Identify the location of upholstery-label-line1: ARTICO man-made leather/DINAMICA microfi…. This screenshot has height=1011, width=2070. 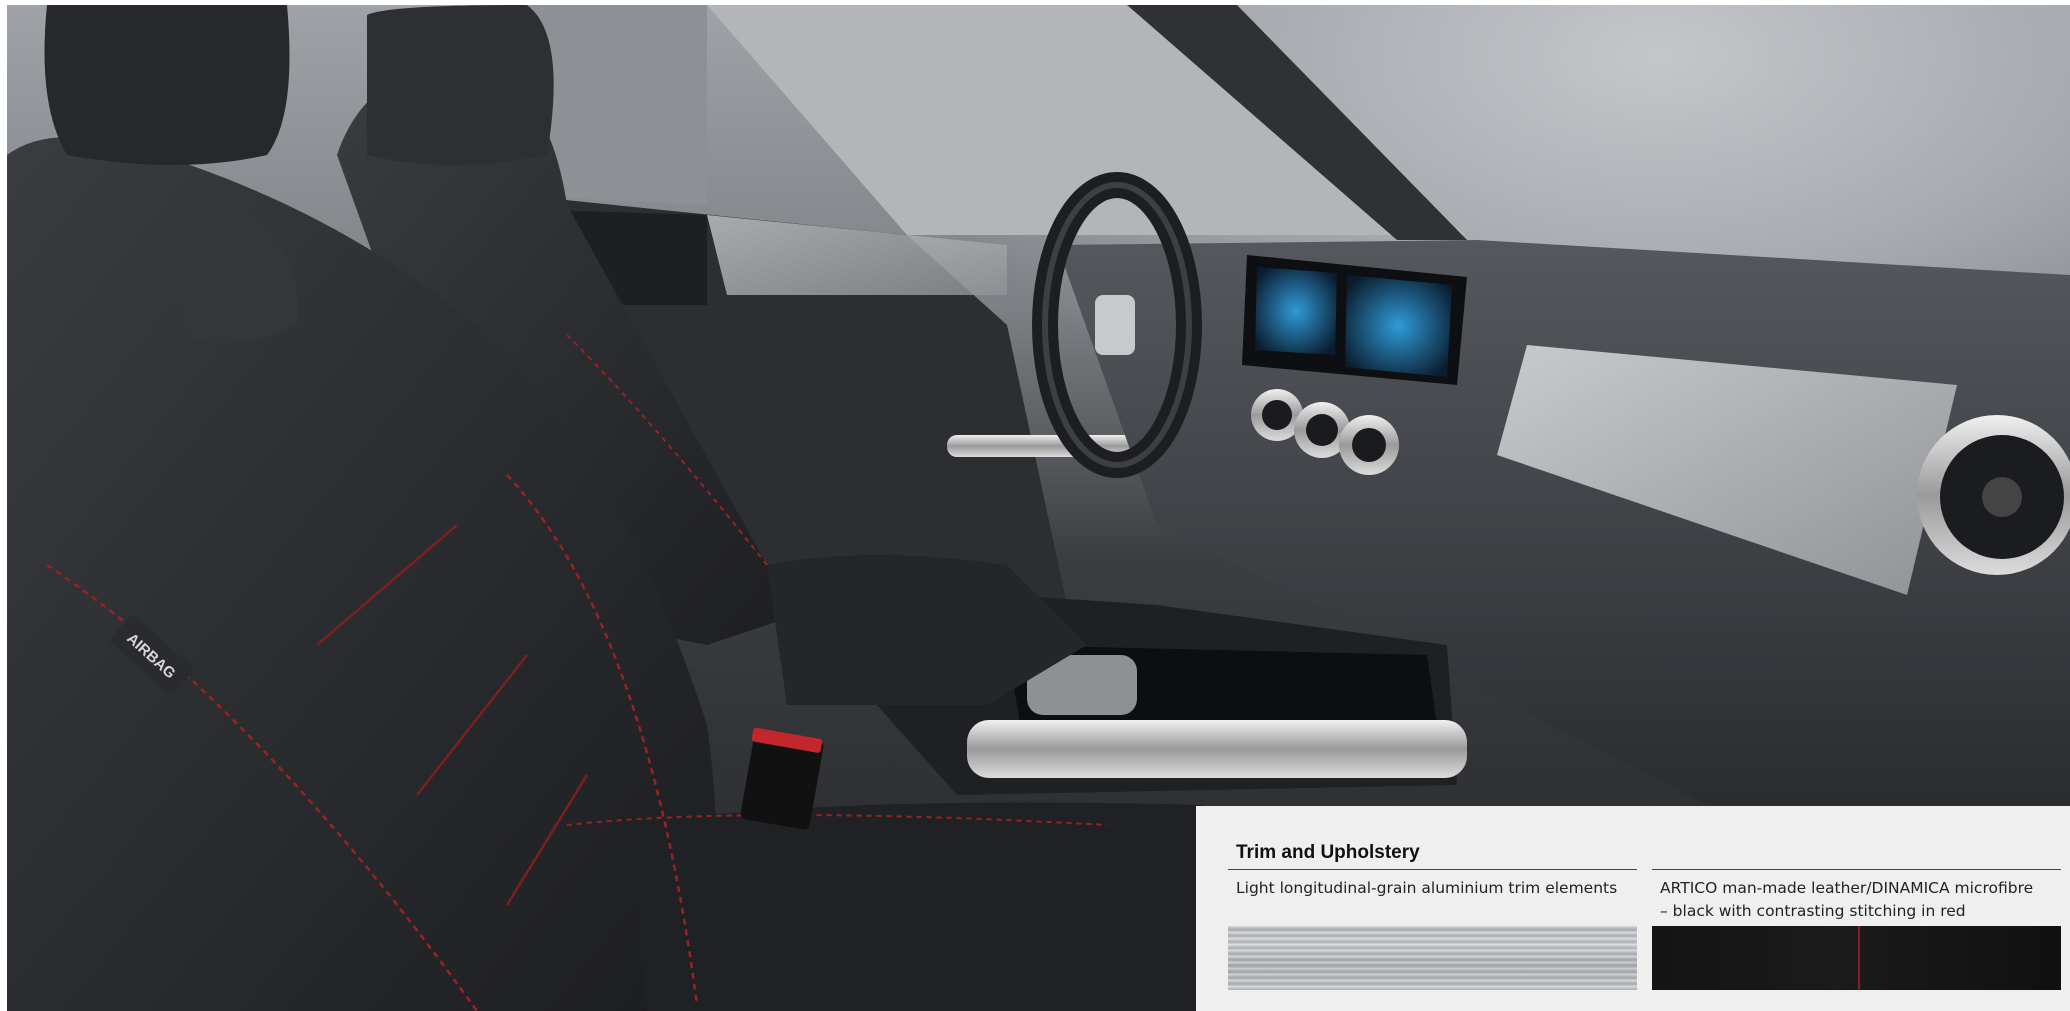
(1847, 888).